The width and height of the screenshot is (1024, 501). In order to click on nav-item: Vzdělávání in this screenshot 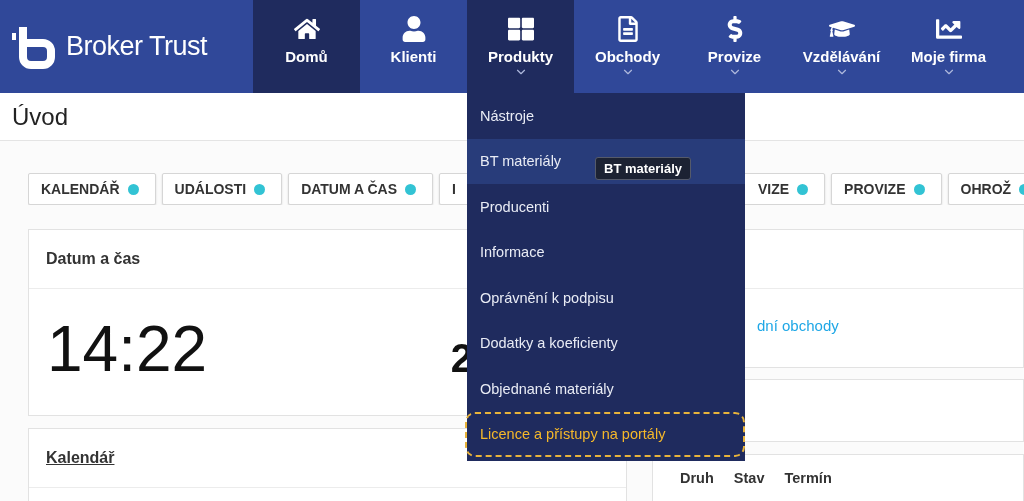, I will do `click(841, 46)`.